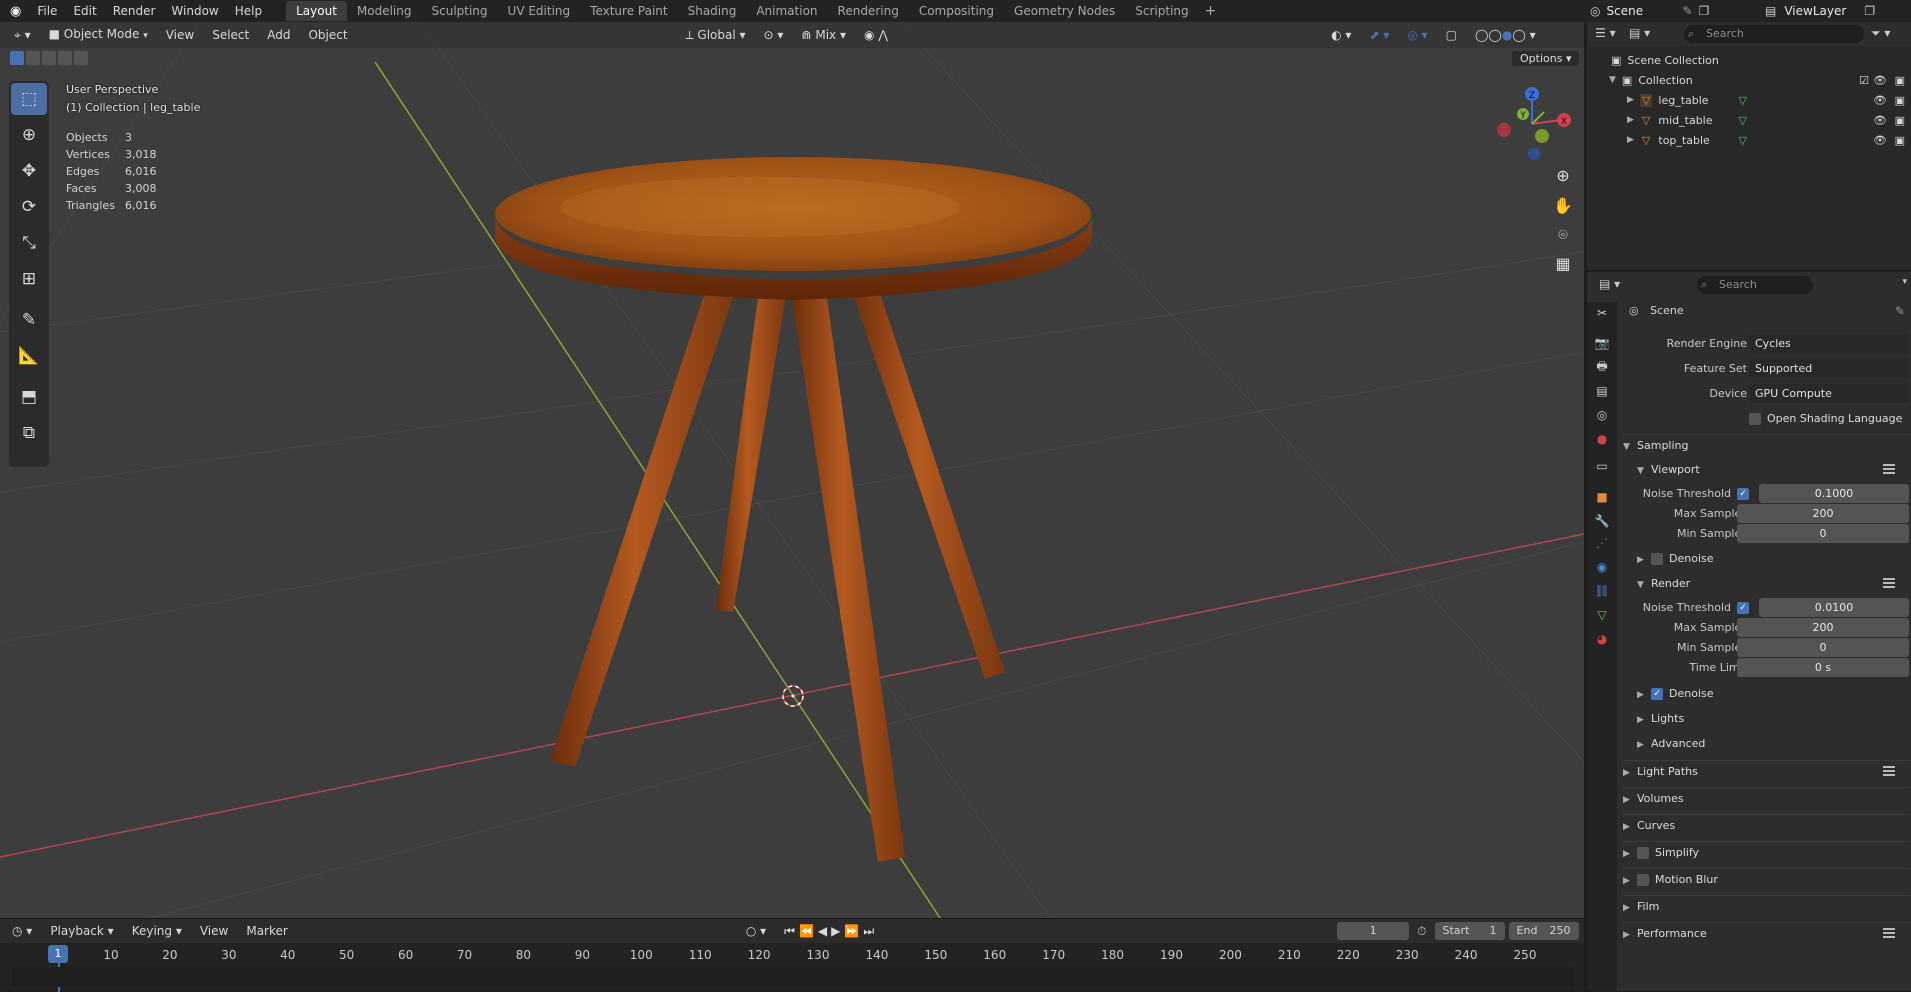  Describe the element at coordinates (98, 35) in the screenshot. I see `mode-selector: ■ Object Mode ▾` at that location.